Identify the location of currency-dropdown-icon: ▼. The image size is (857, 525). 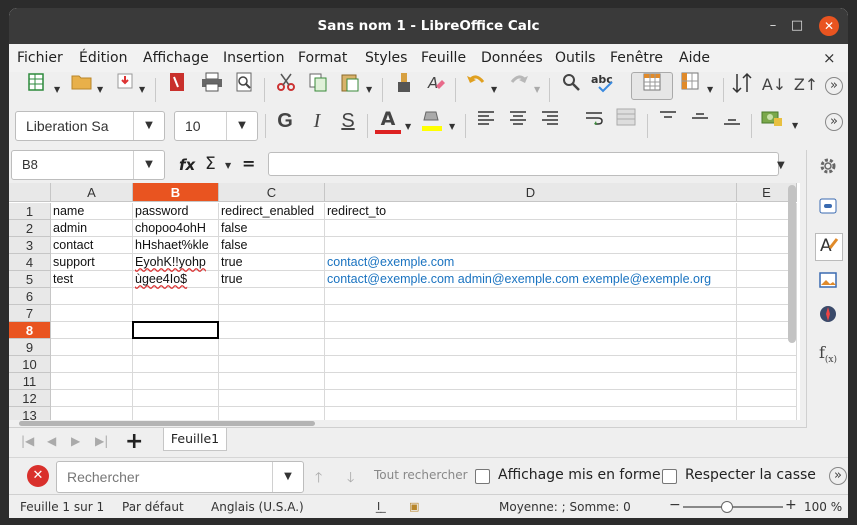
(795, 125).